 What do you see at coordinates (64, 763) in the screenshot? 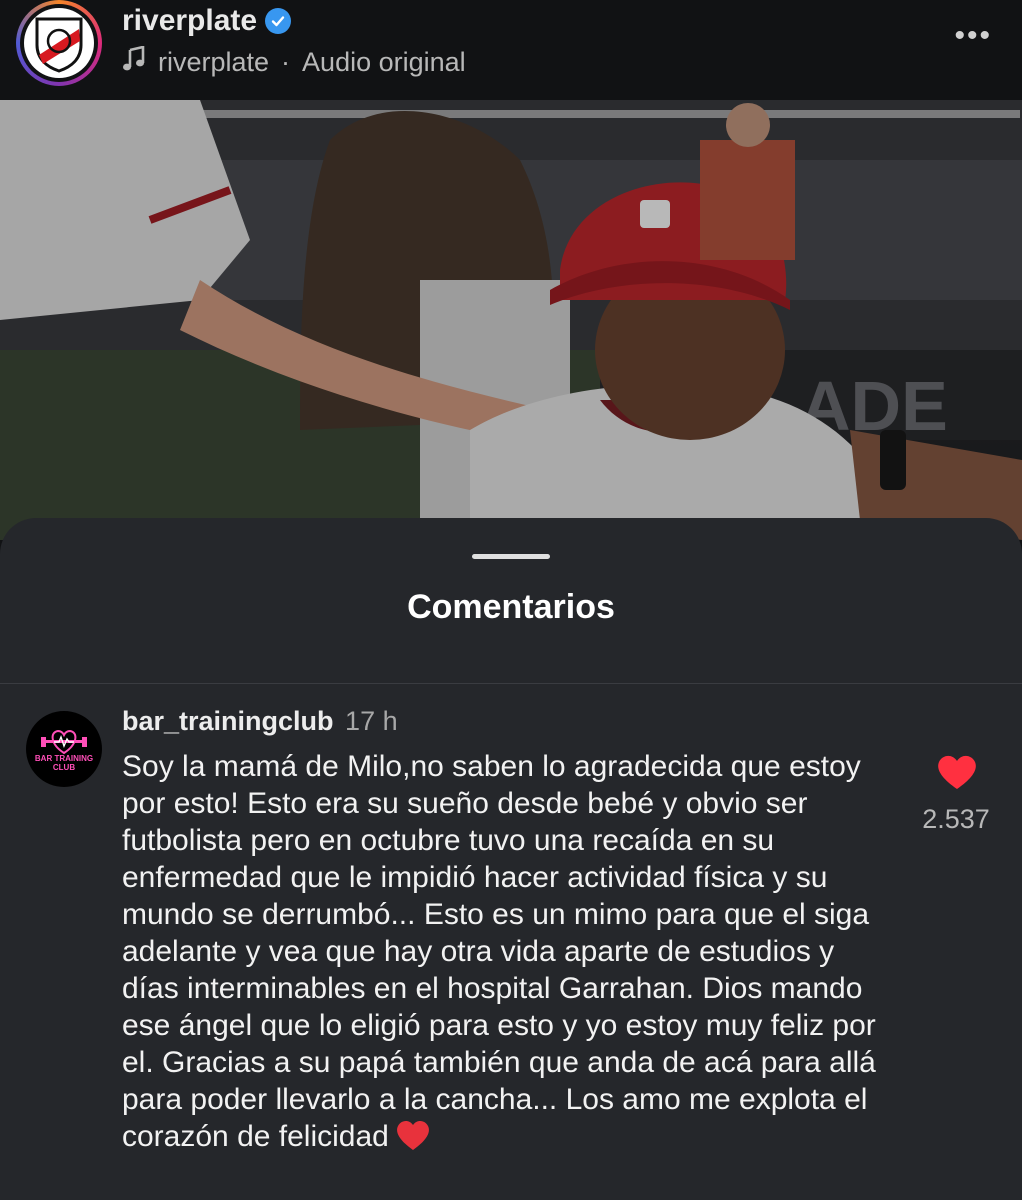
I see `avatar-logo-text: BAR TRAINING CLUB` at bounding box center [64, 763].